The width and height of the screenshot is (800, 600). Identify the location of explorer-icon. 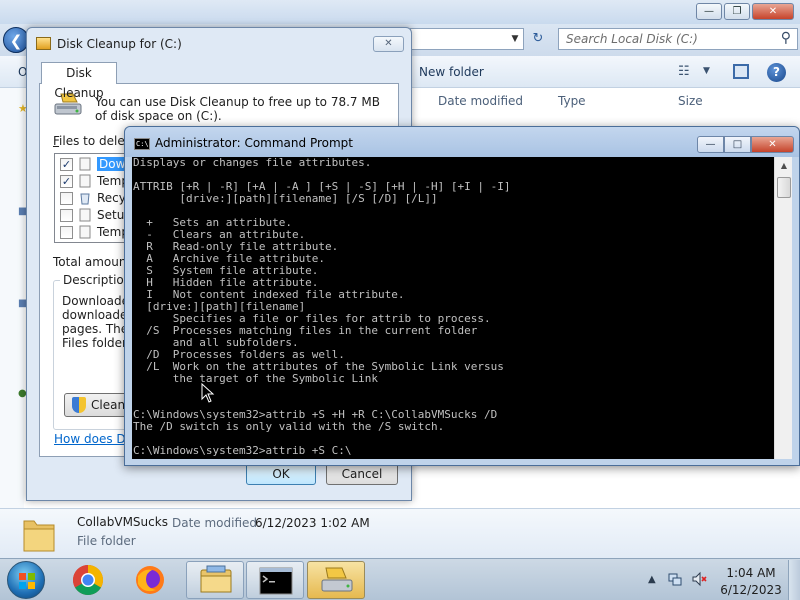
(216, 579).